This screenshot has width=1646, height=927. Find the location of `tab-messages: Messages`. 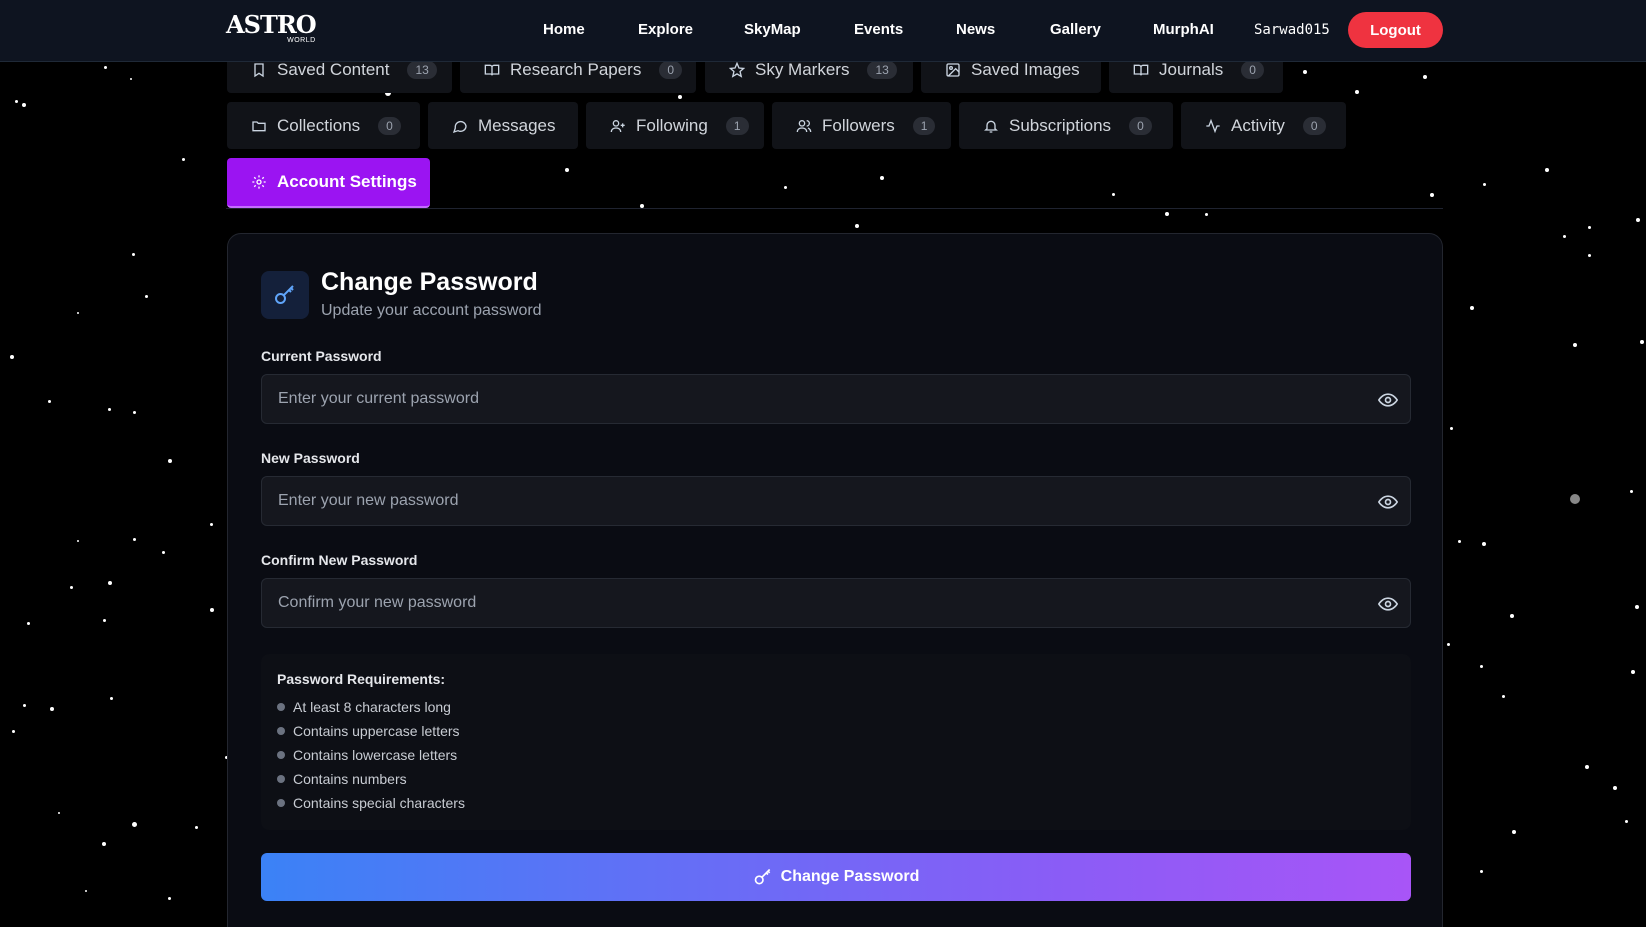

tab-messages: Messages is located at coordinates (503, 125).